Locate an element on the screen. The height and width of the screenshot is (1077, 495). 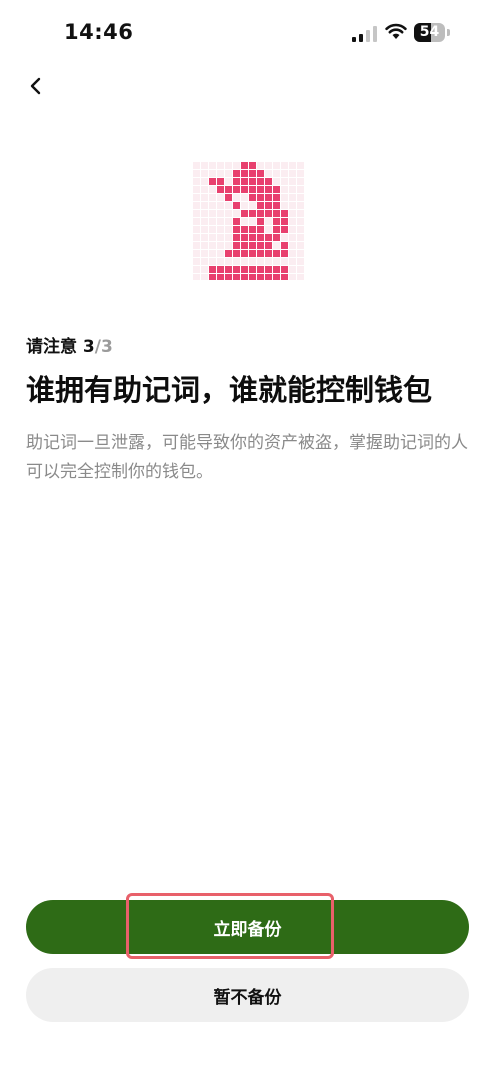
backup-now-button: 立即备份 is located at coordinates (247, 927).